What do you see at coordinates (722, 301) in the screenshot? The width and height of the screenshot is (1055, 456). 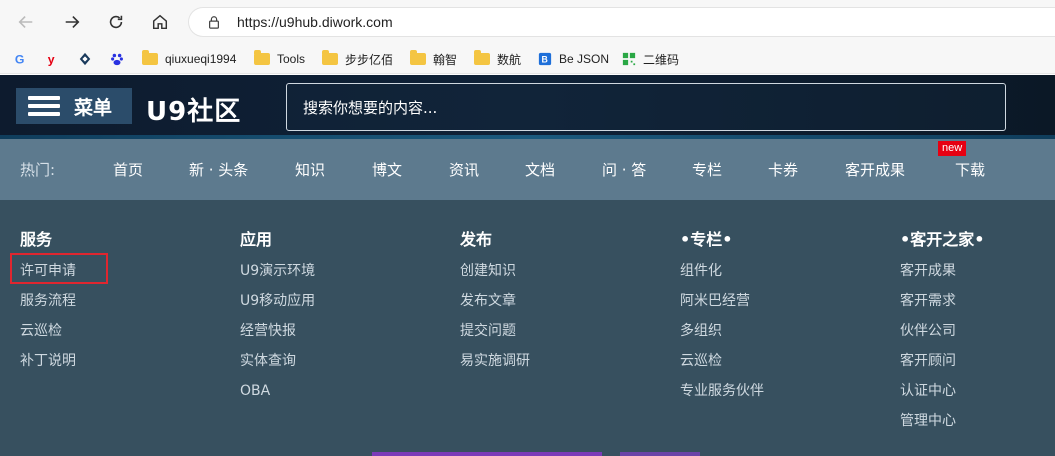 I see `menu-link: 阿米巴经营` at bounding box center [722, 301].